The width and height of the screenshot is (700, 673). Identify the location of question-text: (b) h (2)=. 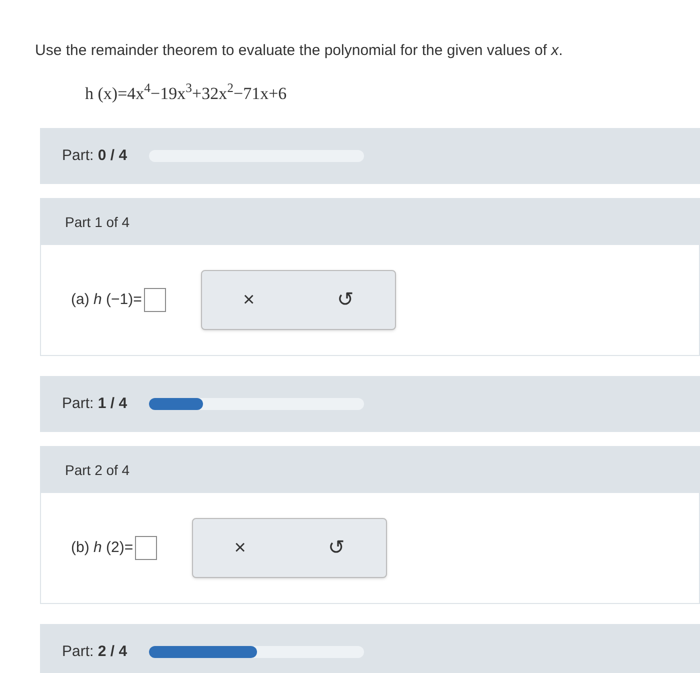
(102, 548).